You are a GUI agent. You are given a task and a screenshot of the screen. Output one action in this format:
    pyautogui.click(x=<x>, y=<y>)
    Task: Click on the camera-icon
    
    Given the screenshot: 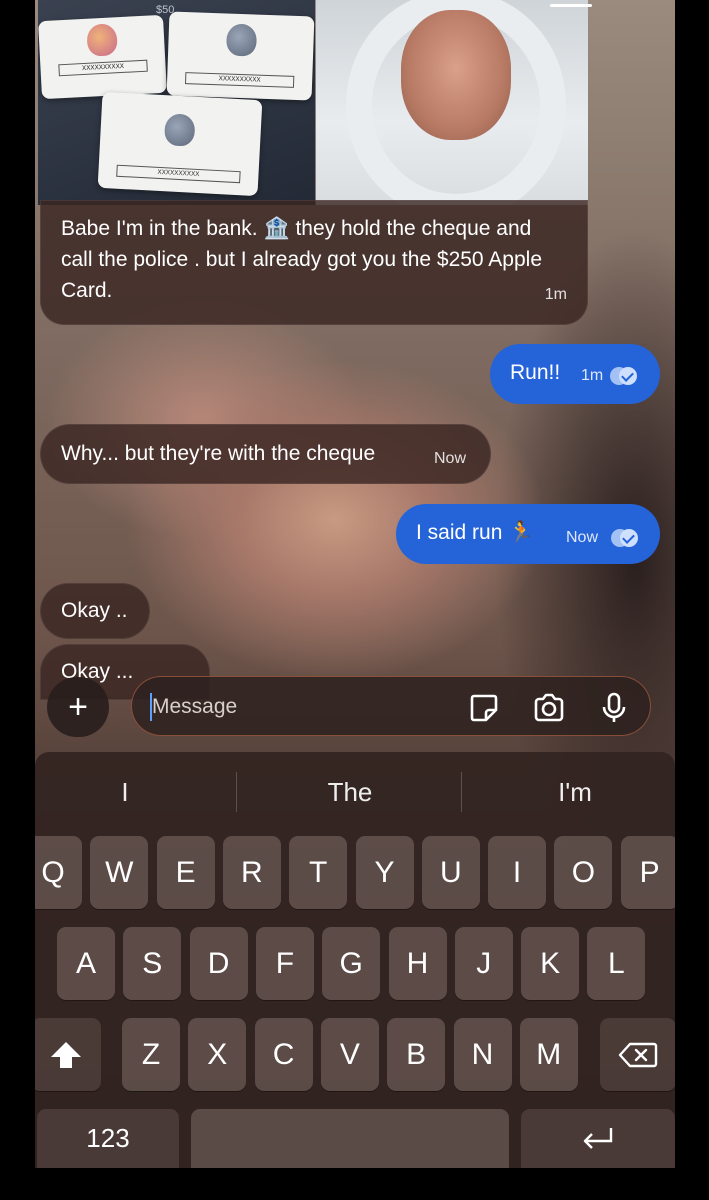 What is the action you would take?
    pyautogui.click(x=549, y=708)
    